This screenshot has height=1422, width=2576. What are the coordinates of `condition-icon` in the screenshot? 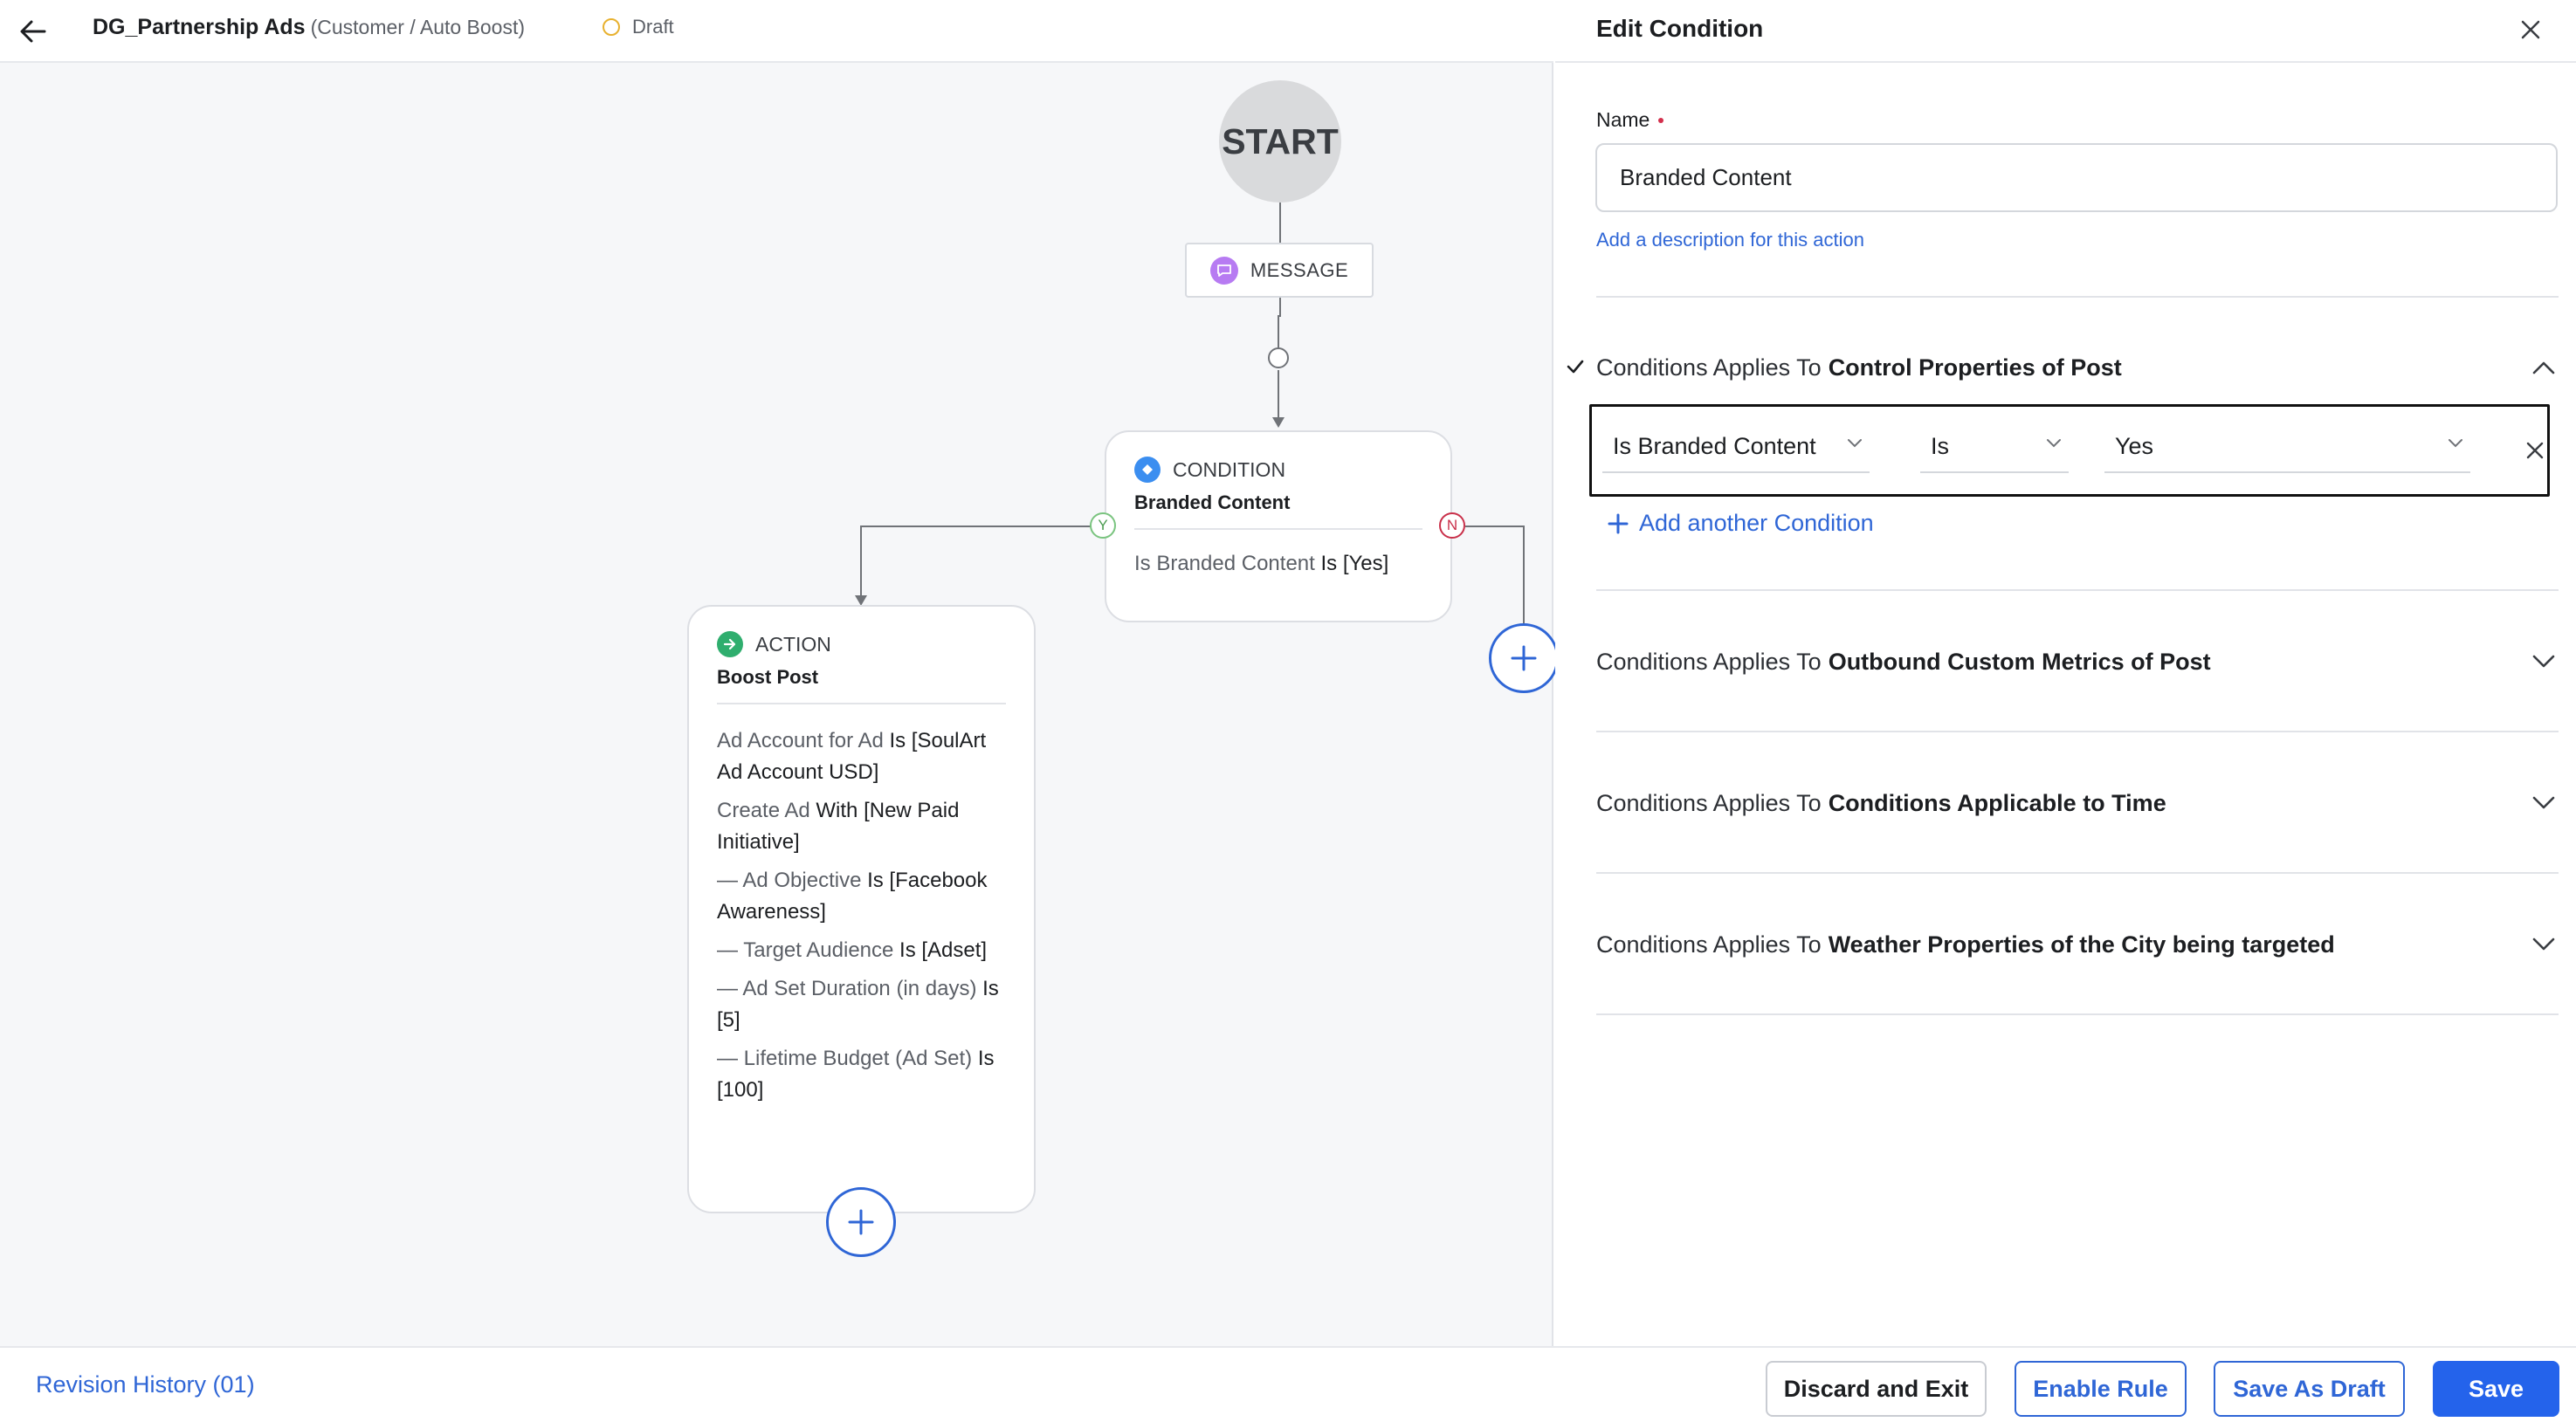 It's located at (1147, 470).